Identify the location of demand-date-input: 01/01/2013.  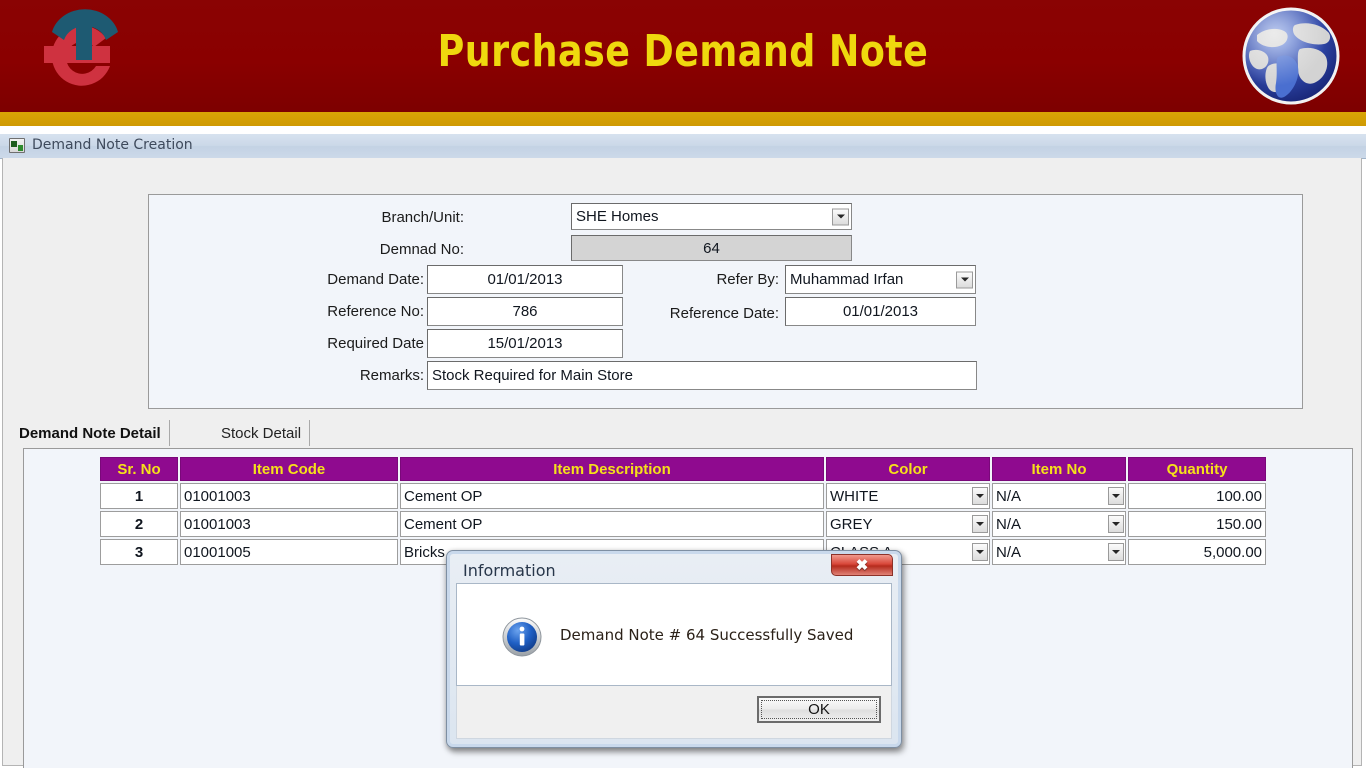
(525, 279).